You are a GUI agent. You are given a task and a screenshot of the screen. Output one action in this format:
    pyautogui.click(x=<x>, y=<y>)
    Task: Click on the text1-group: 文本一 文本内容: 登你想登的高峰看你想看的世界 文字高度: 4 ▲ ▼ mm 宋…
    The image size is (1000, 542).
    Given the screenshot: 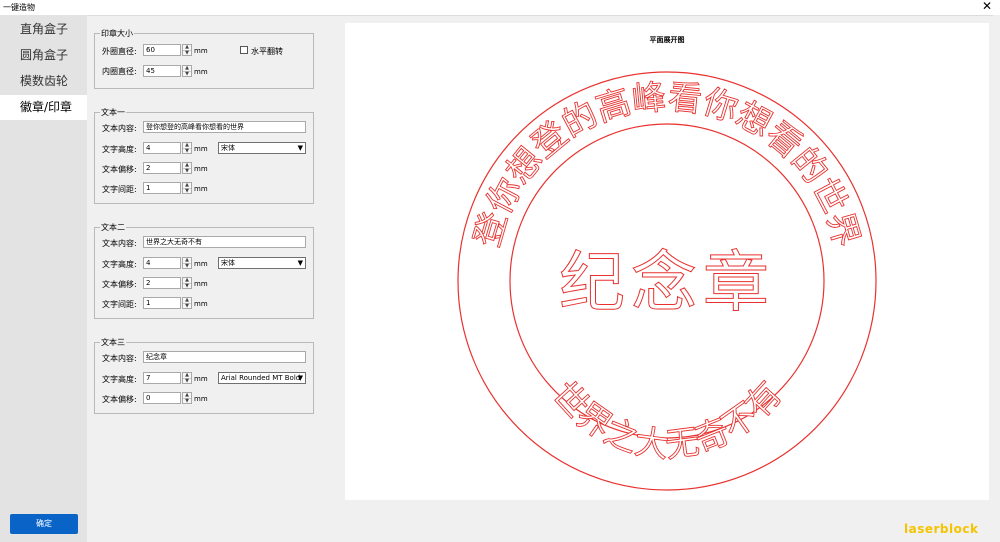 What is the action you would take?
    pyautogui.click(x=204, y=155)
    